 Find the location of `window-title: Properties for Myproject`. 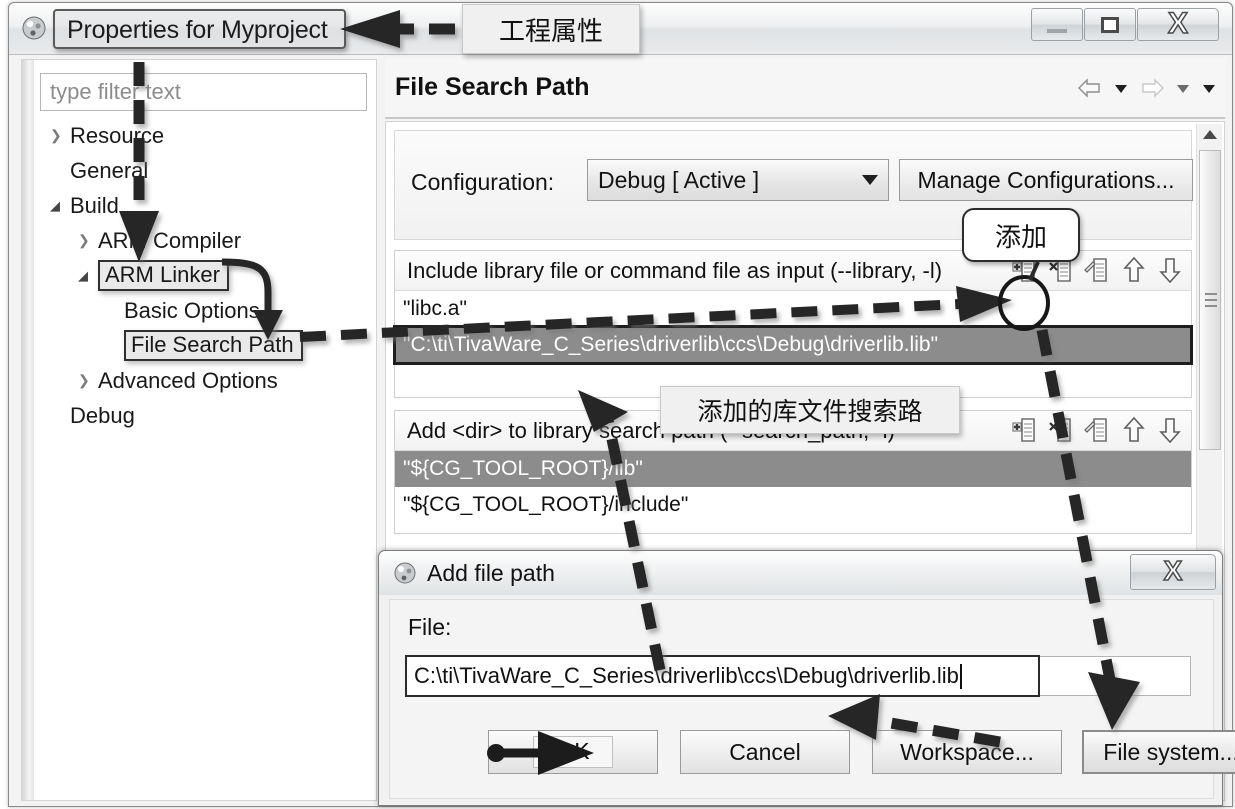

window-title: Properties for Myproject is located at coordinates (197, 29).